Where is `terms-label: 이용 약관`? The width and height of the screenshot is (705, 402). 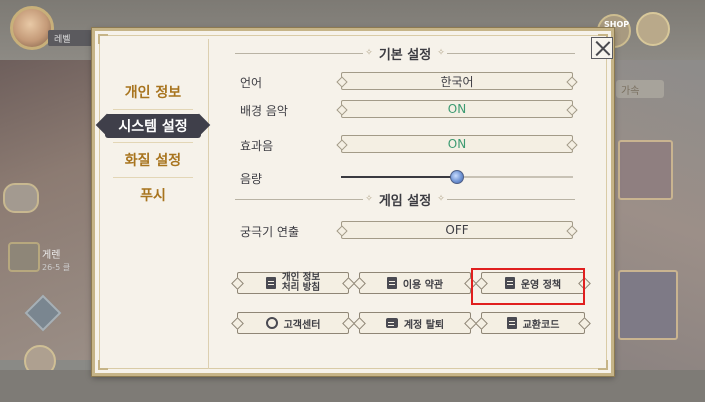
terms-label: 이용 약관 is located at coordinates (423, 285).